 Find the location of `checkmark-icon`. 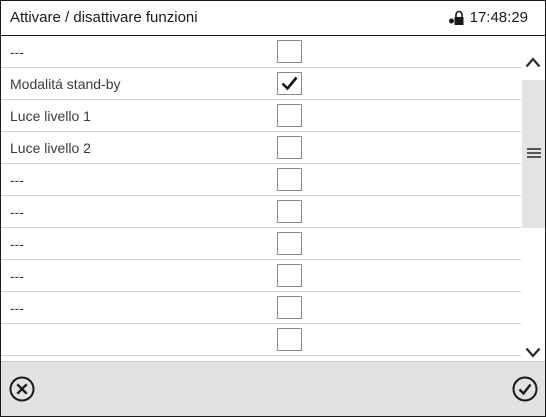

checkmark-icon is located at coordinates (289, 83).